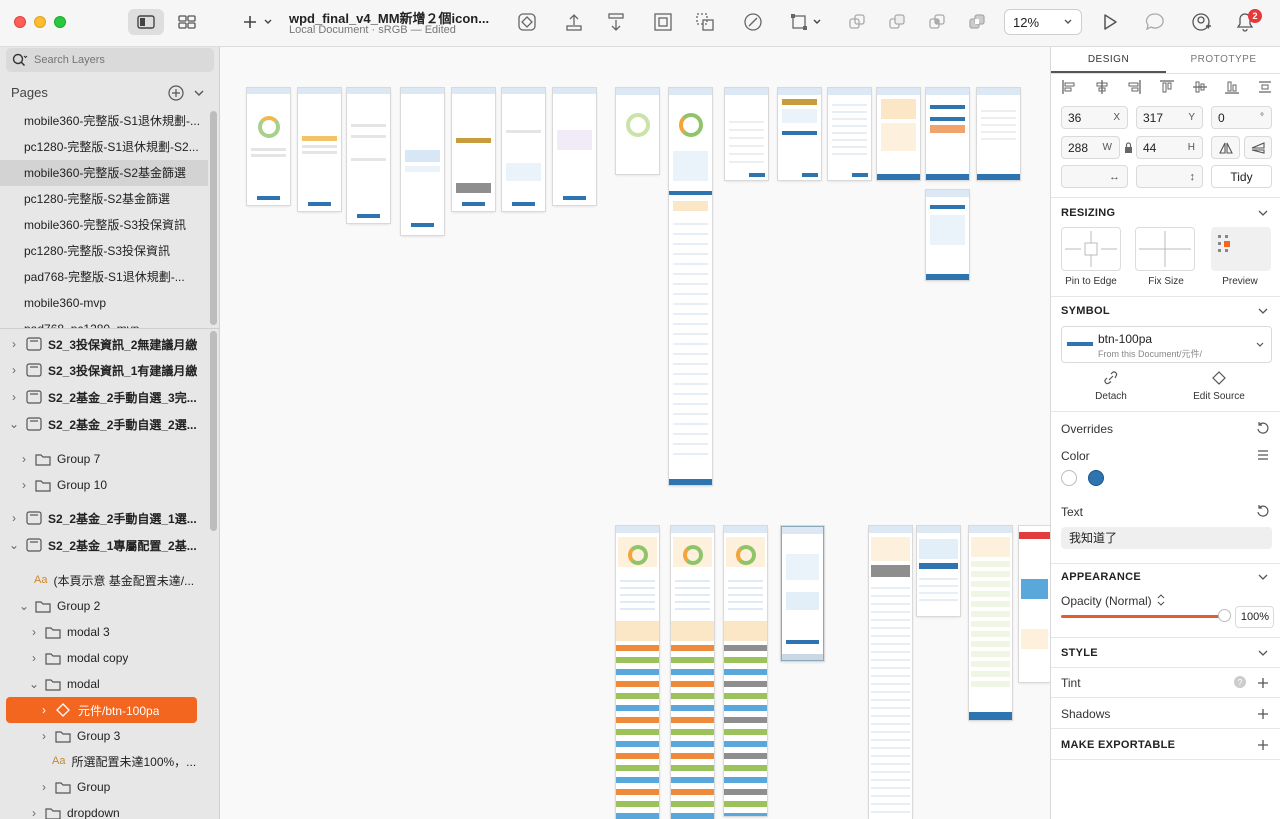  I want to click on y-field: 317 Y, so click(1169, 117).